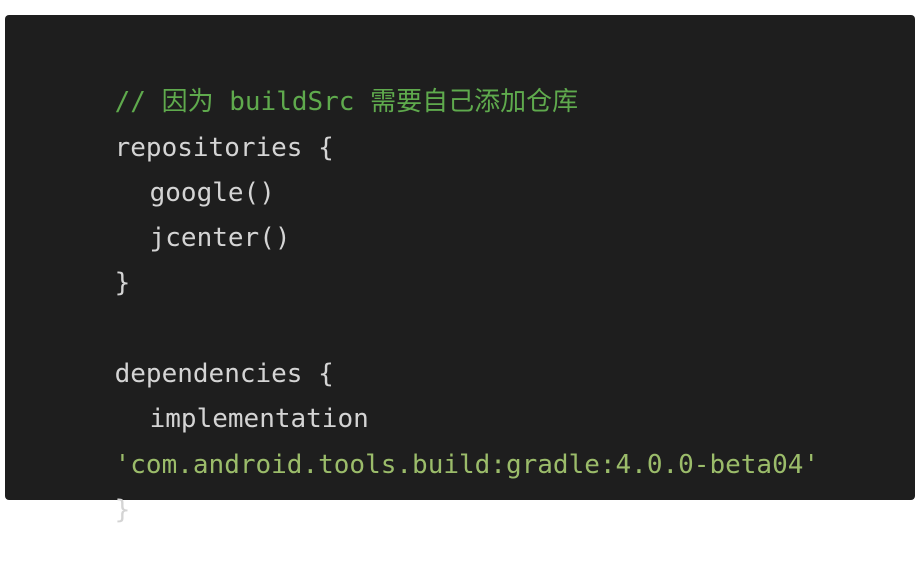 This screenshot has height=579, width=915. I want to click on code-comment: // 因为 buildSrc 需要自己添加仓库, so click(346, 102).